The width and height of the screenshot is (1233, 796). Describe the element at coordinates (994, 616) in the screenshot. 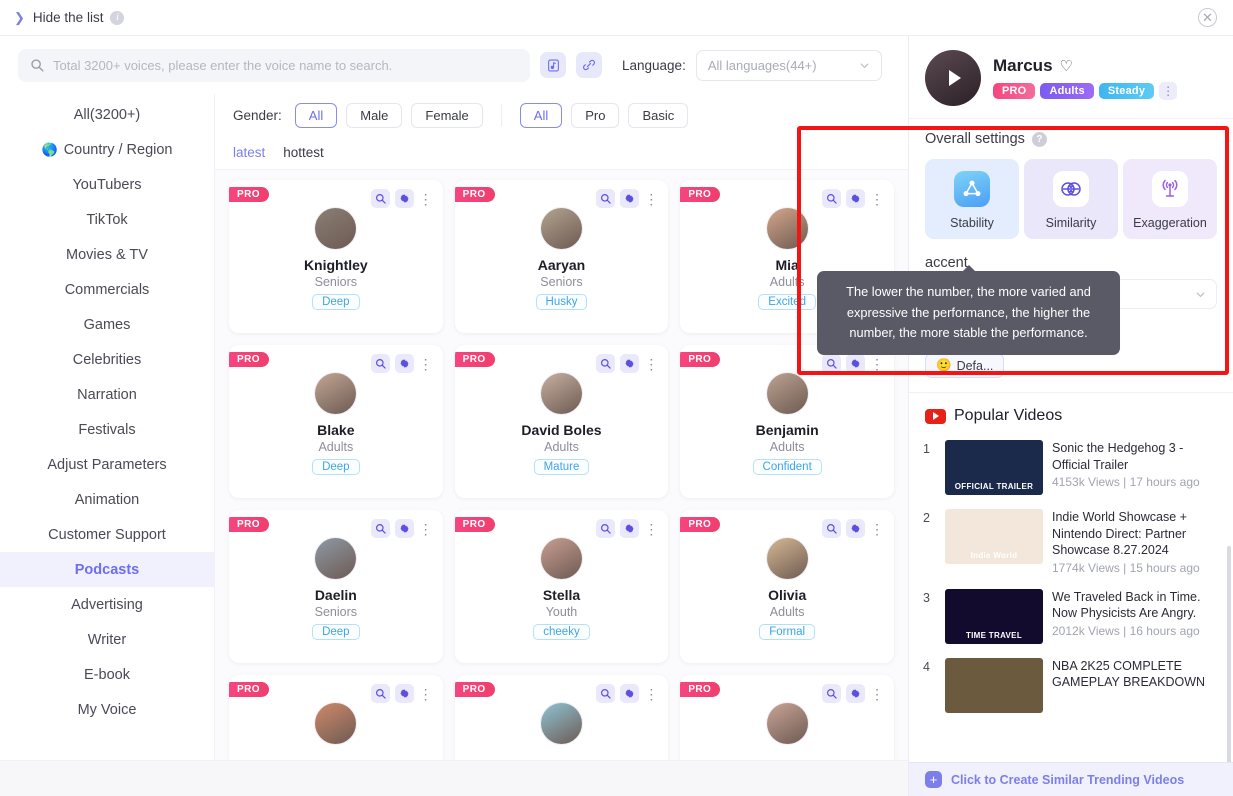

I see `video-thumbnail: TIME TRAVEL` at that location.